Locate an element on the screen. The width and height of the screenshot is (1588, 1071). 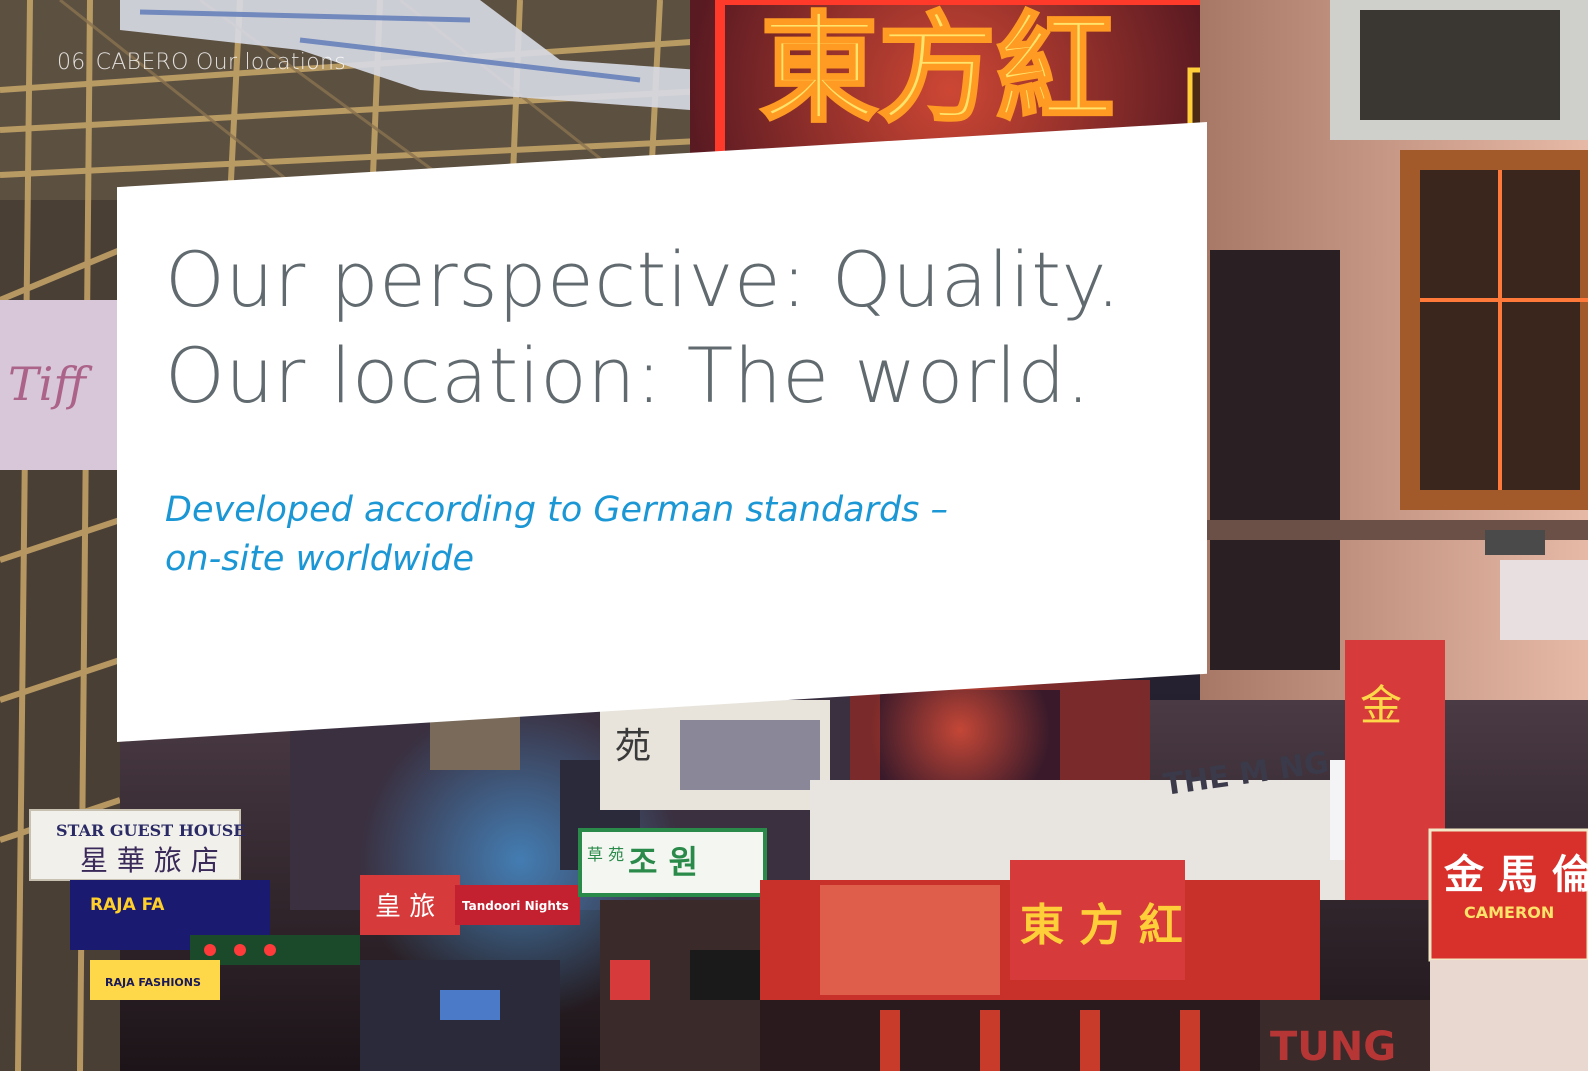
star-guest-house-cn-sign: 星 華 旅 店 is located at coordinates (149, 860).